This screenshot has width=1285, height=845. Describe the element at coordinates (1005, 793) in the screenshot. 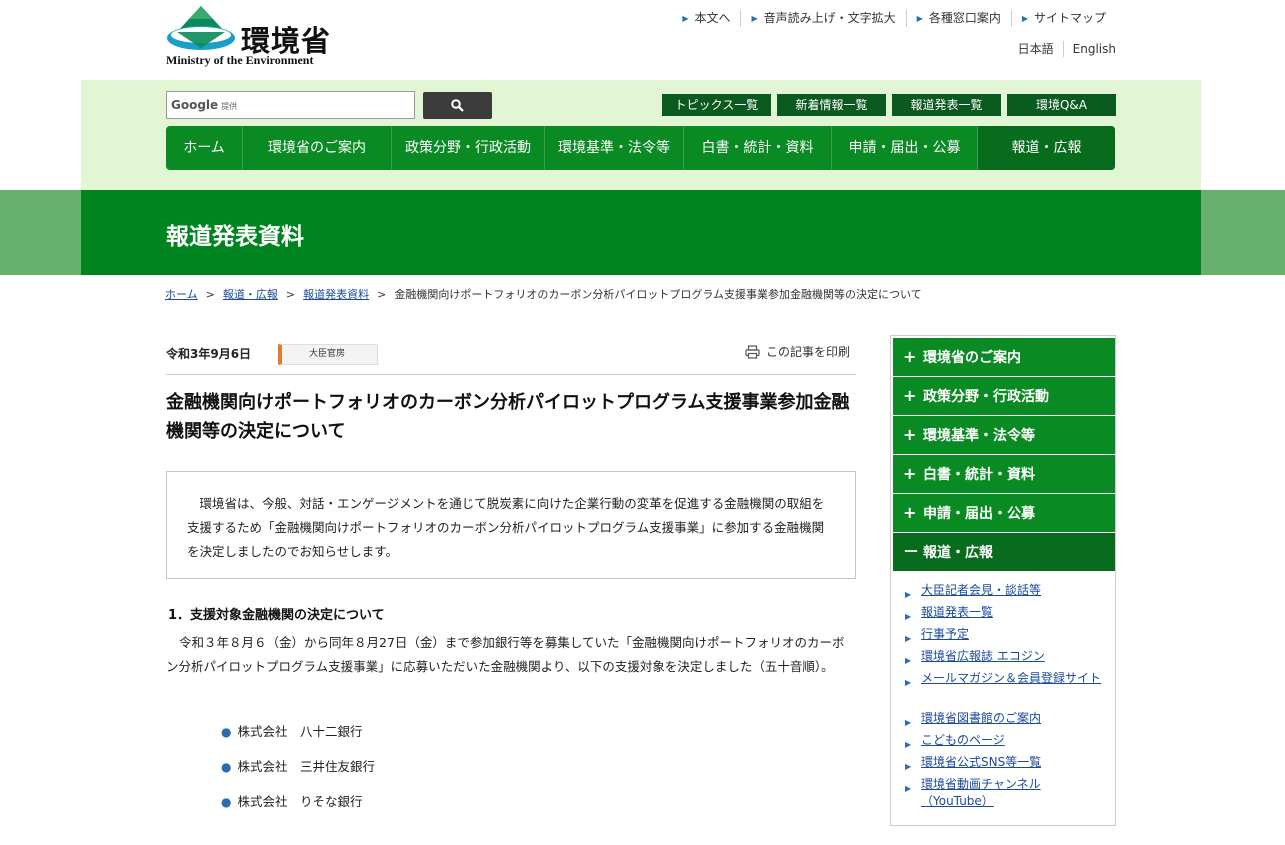

I see `sidebar-link-youtube: ▶ 環境省動画チャンネル（YouTube）` at that location.